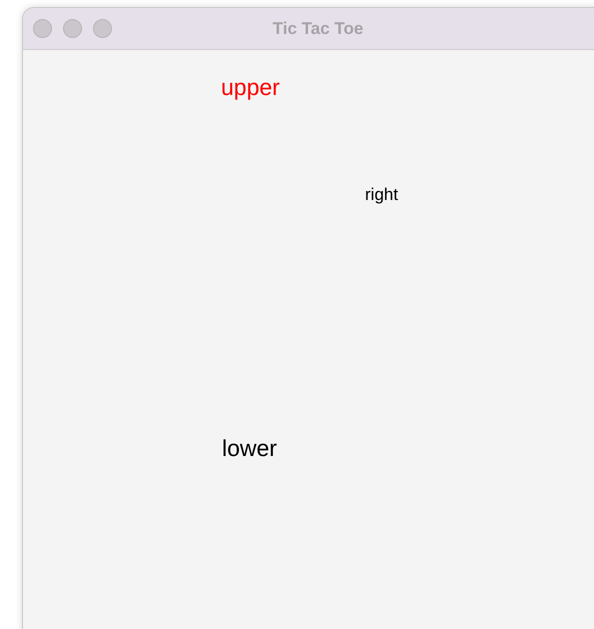 The image size is (594, 629). What do you see at coordinates (318, 28) in the screenshot?
I see `window-title: Tic Tac Toe` at bounding box center [318, 28].